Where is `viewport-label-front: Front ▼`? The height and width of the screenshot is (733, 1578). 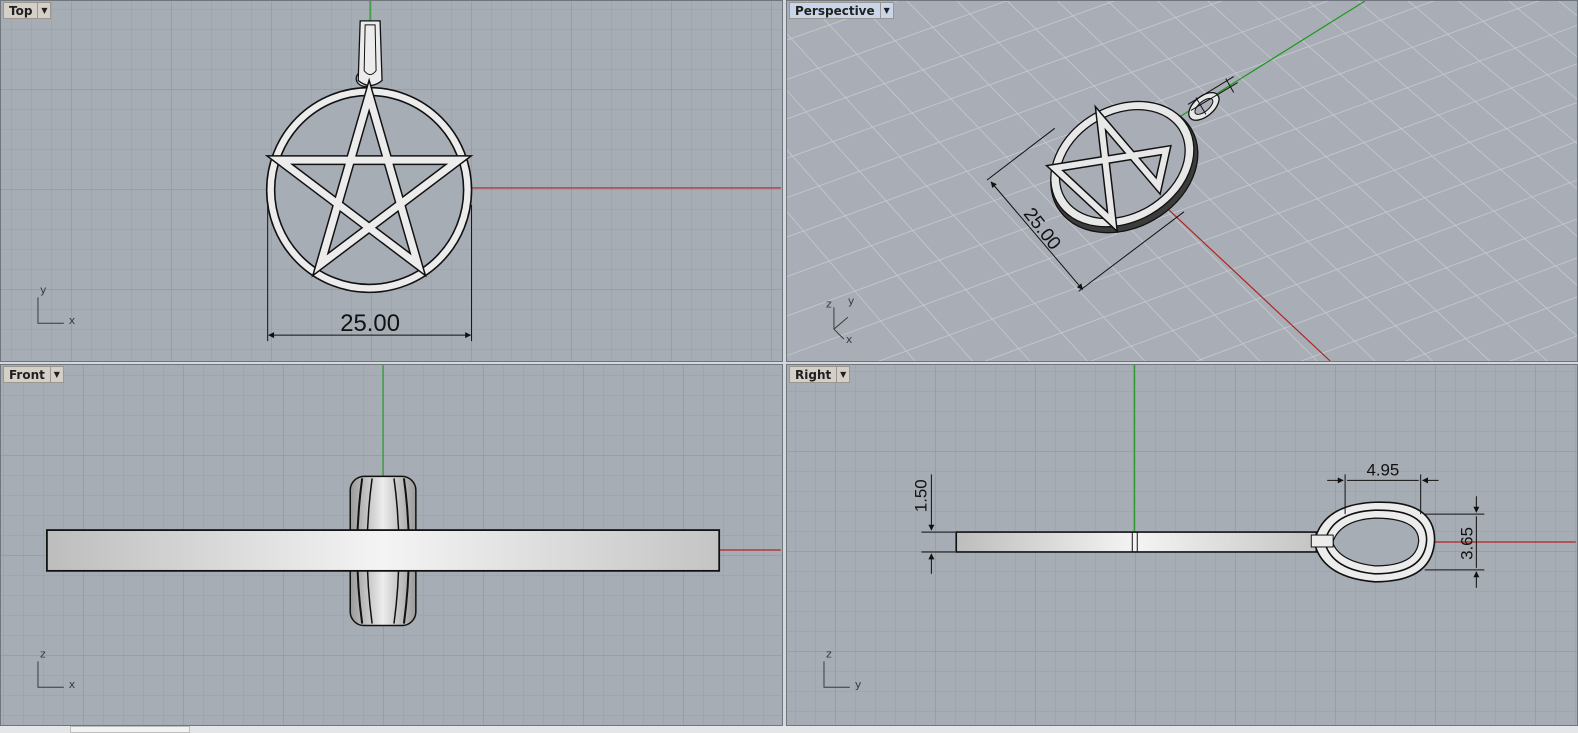 viewport-label-front: Front ▼ is located at coordinates (33, 374).